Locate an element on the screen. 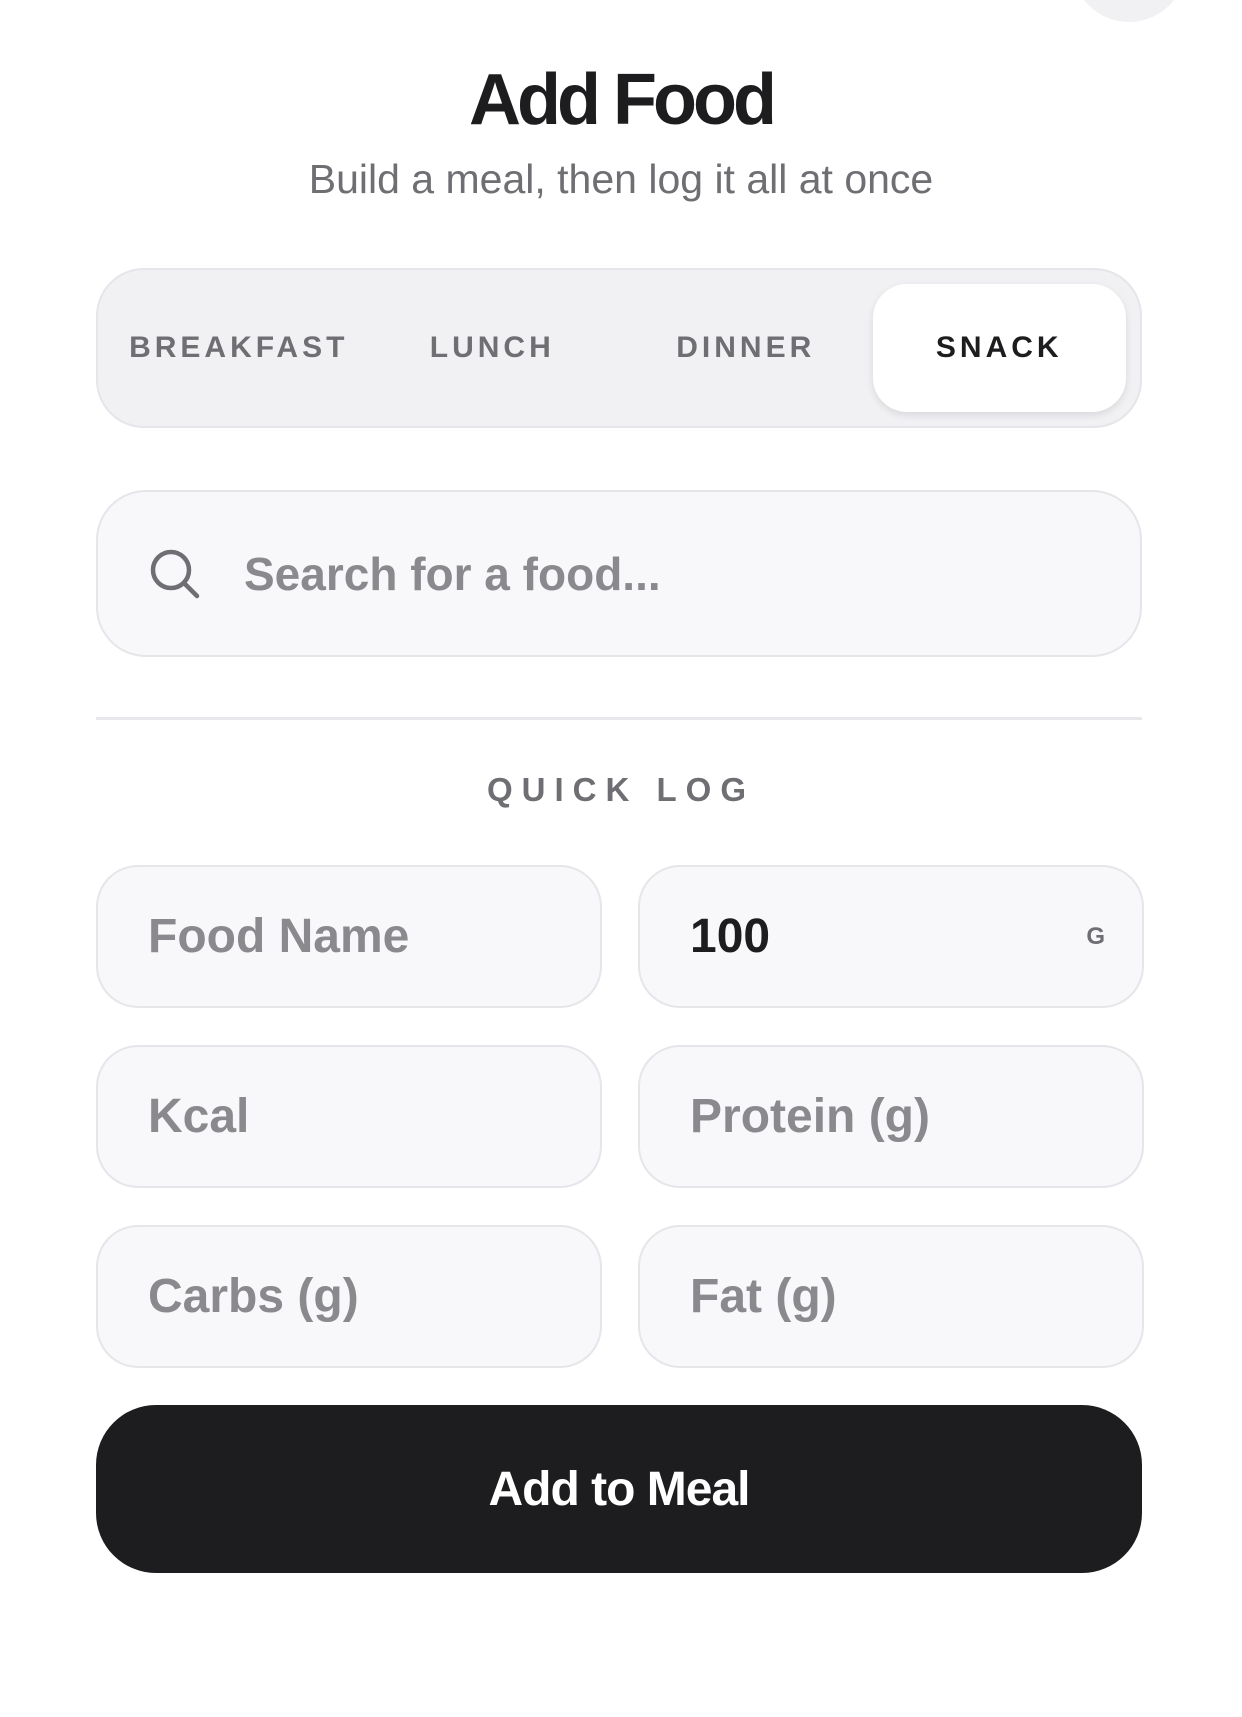 The height and width of the screenshot is (1717, 1242). tab-snack: SNACK is located at coordinates (999, 348).